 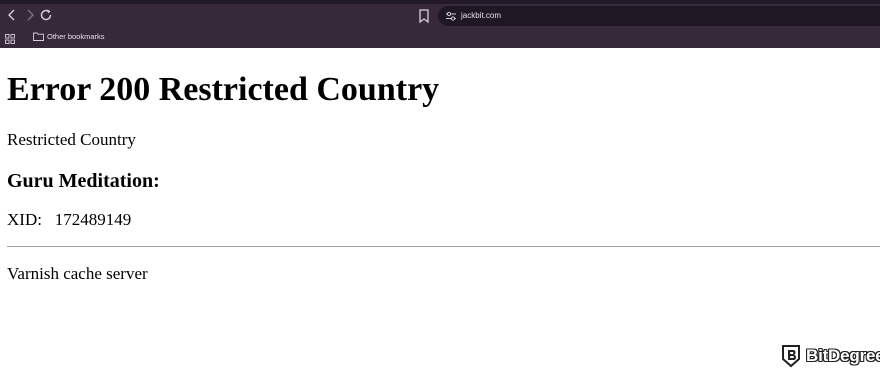 I want to click on site-info-button, so click(x=451, y=16).